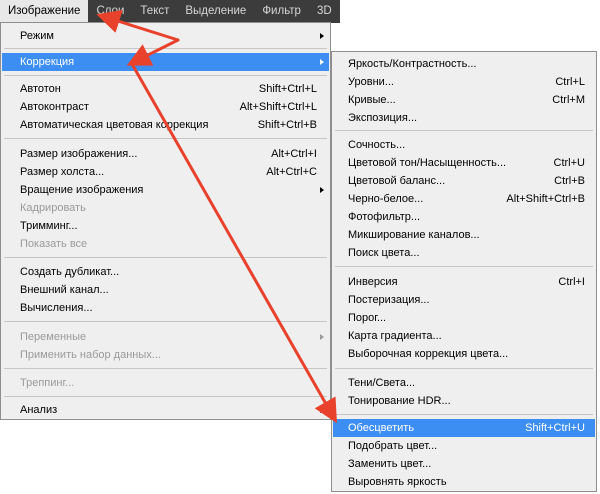  Describe the element at coordinates (82, 190) in the screenshot. I see `menu-item-label: Вращение изображения` at that location.